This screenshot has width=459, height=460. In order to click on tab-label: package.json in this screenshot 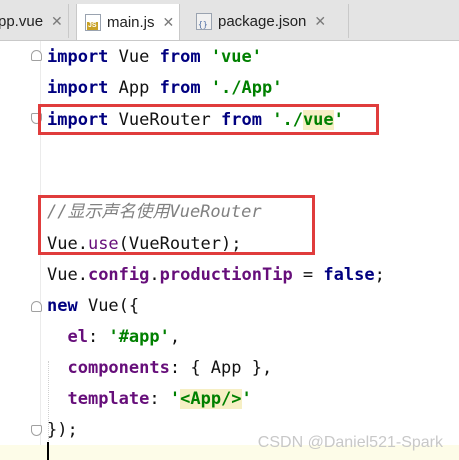, I will do `click(262, 21)`.